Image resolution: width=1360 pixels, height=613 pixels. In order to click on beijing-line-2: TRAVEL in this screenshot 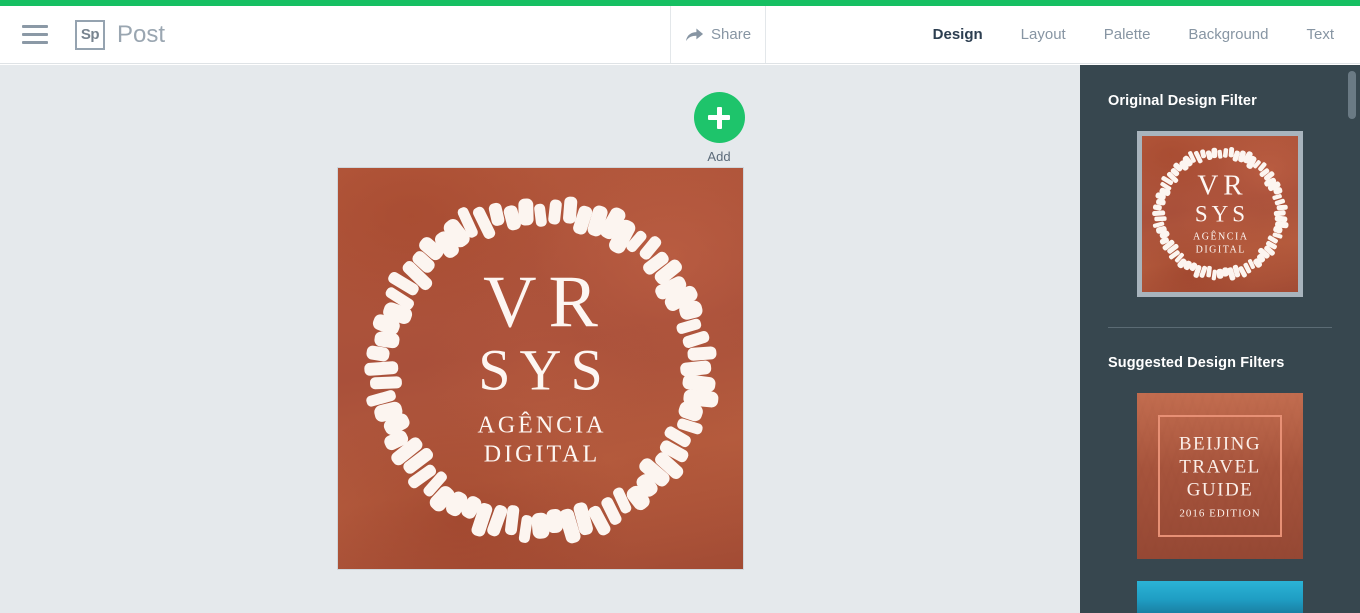, I will do `click(1220, 467)`.